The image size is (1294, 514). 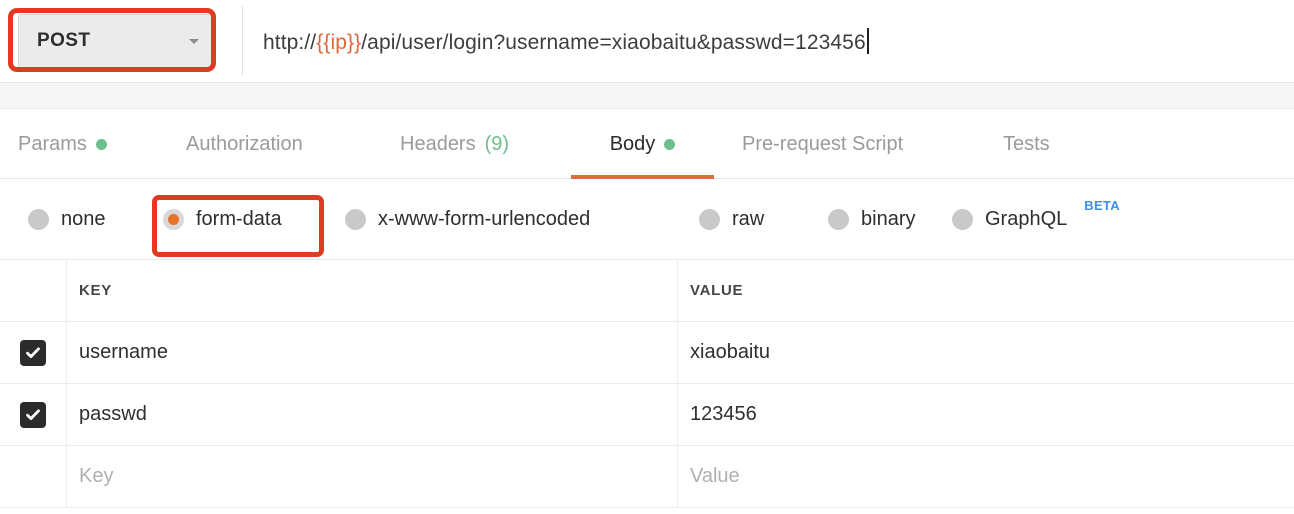 I want to click on body-type-binary: binary, so click(x=871, y=219).